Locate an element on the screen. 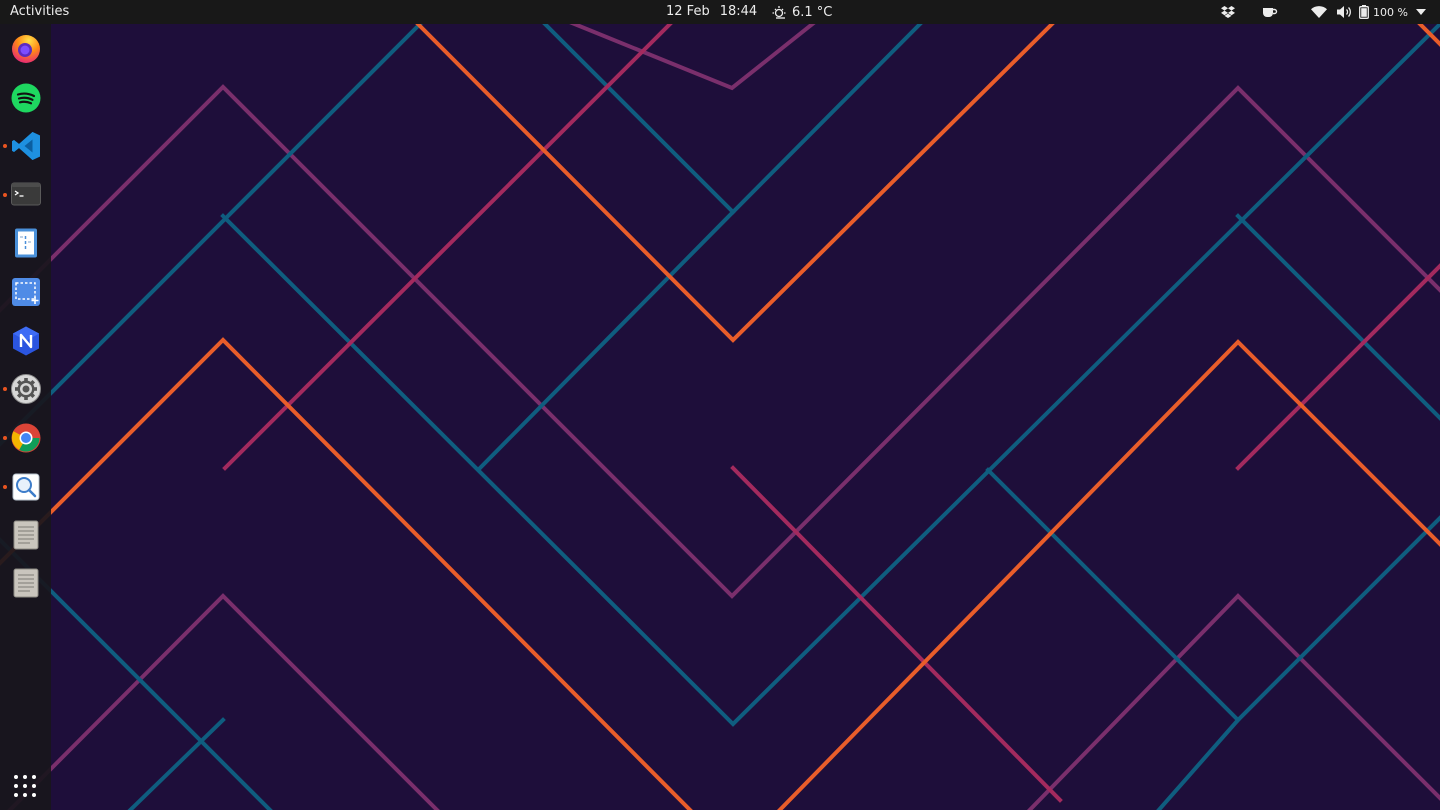 The height and width of the screenshot is (810, 1440). dock-item-terminal is located at coordinates (25, 193).